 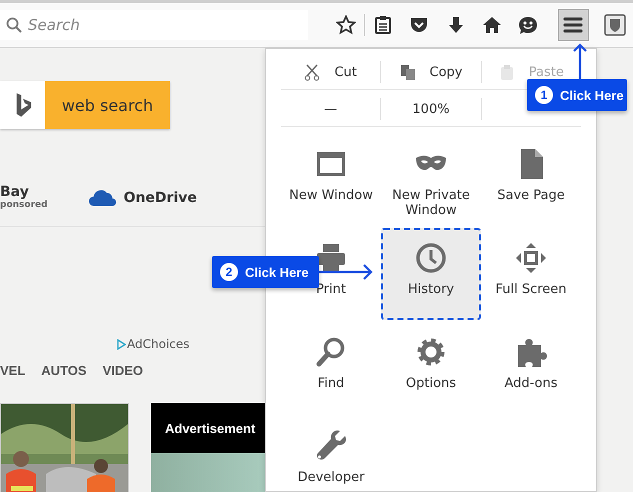 I want to click on gear-icon, so click(x=431, y=352).